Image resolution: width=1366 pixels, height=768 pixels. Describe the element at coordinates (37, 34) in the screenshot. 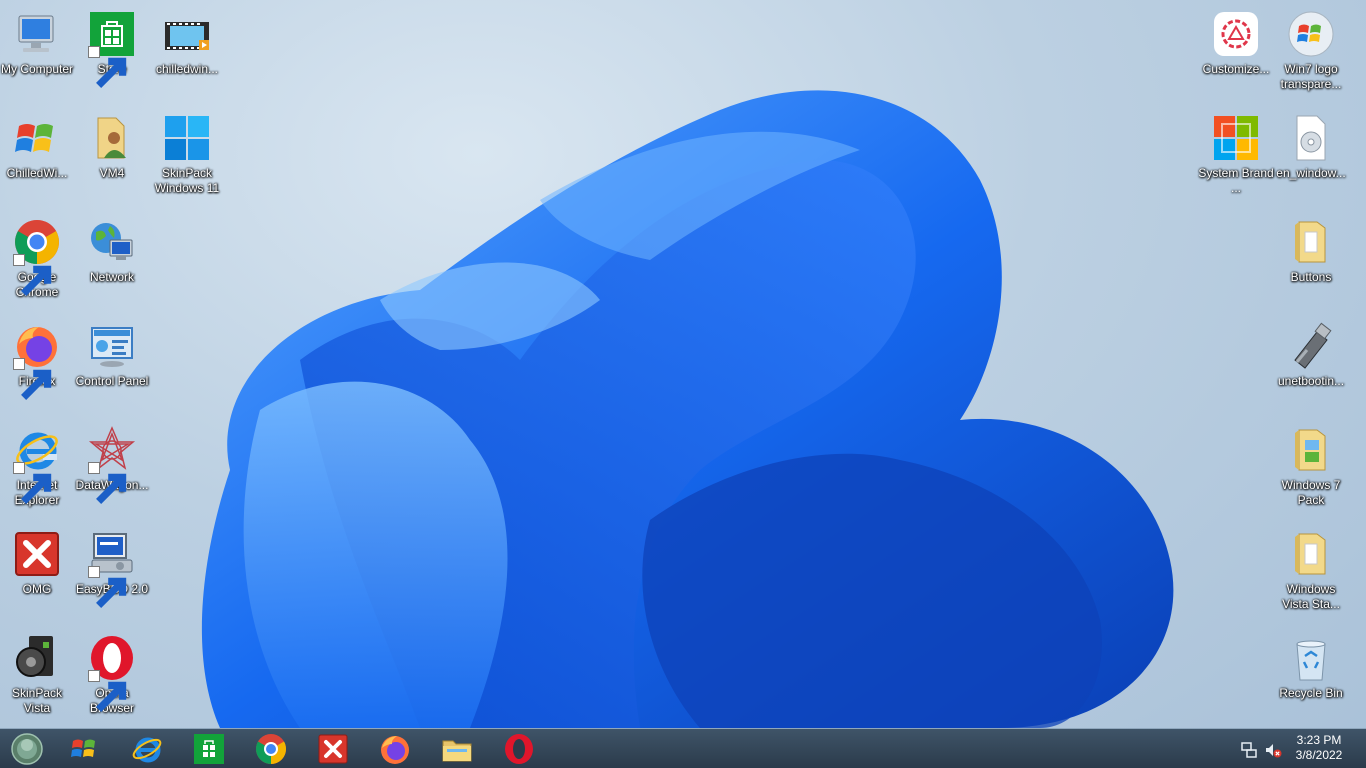

I see `my-computer-icon` at that location.